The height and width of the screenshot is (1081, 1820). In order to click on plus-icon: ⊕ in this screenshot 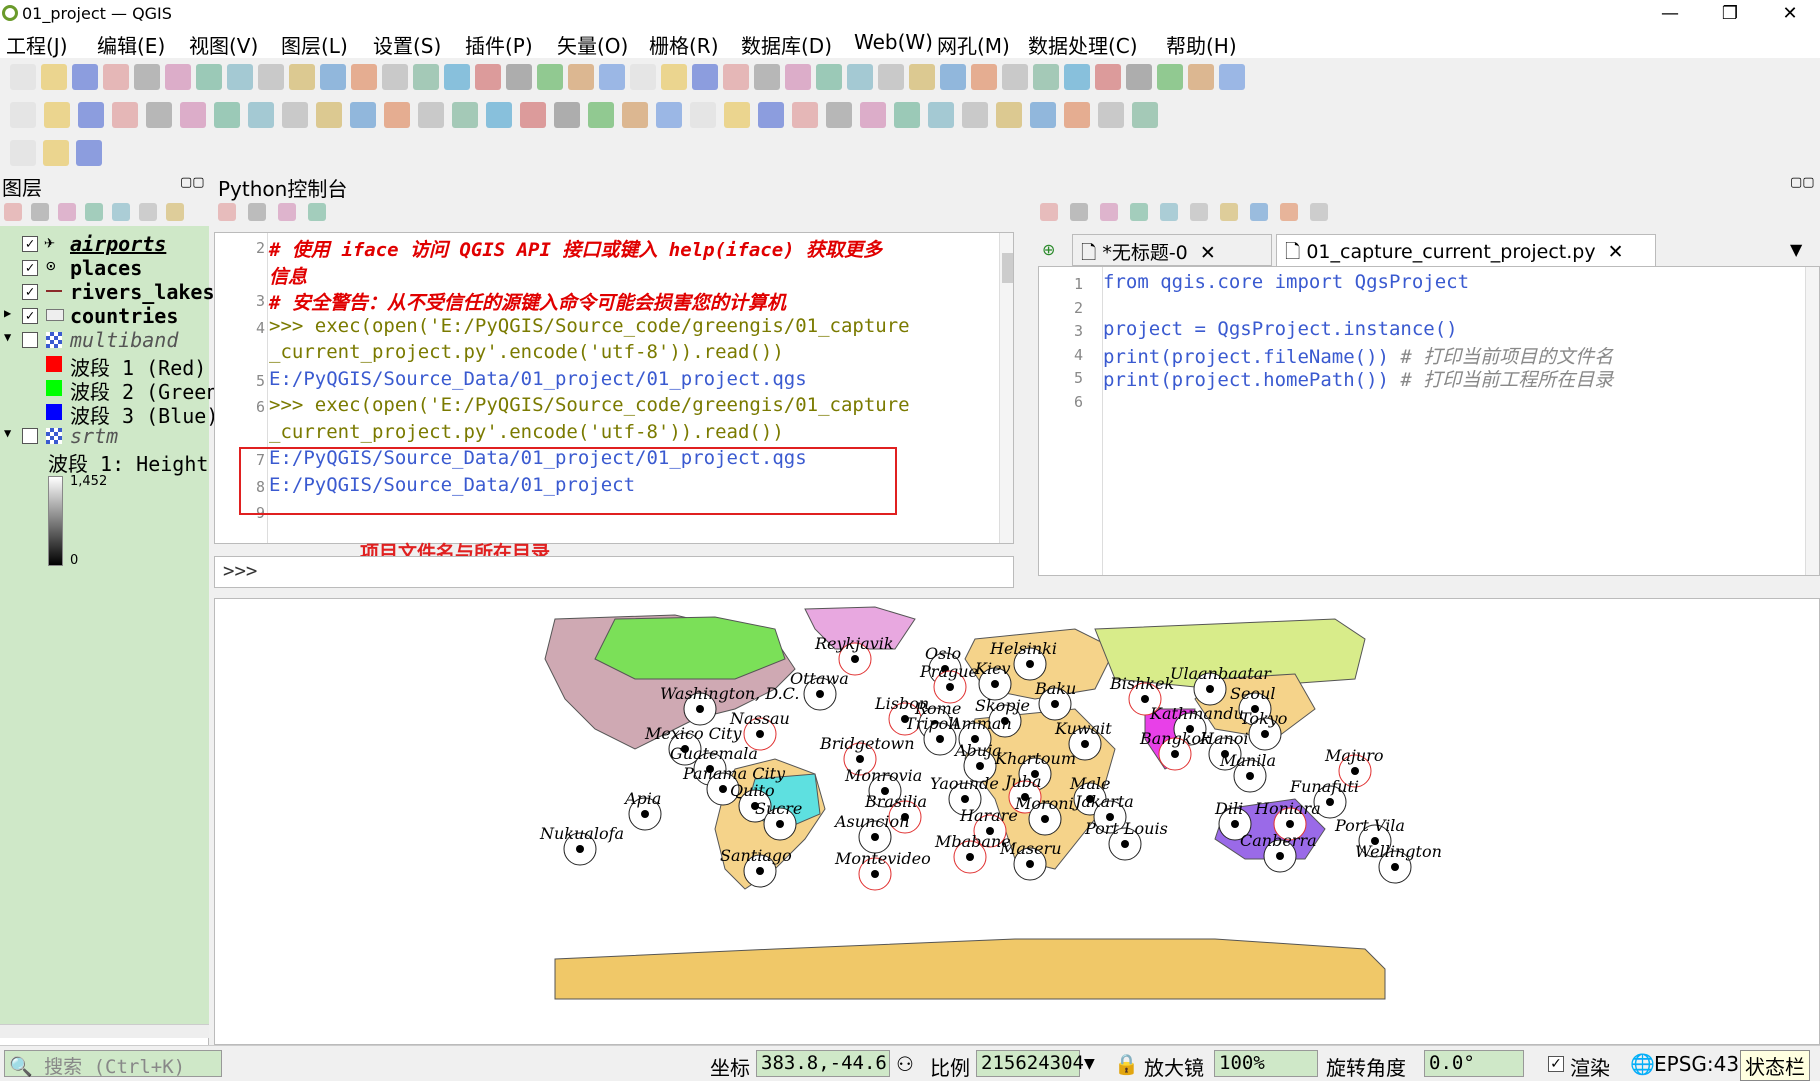, I will do `click(1048, 249)`.